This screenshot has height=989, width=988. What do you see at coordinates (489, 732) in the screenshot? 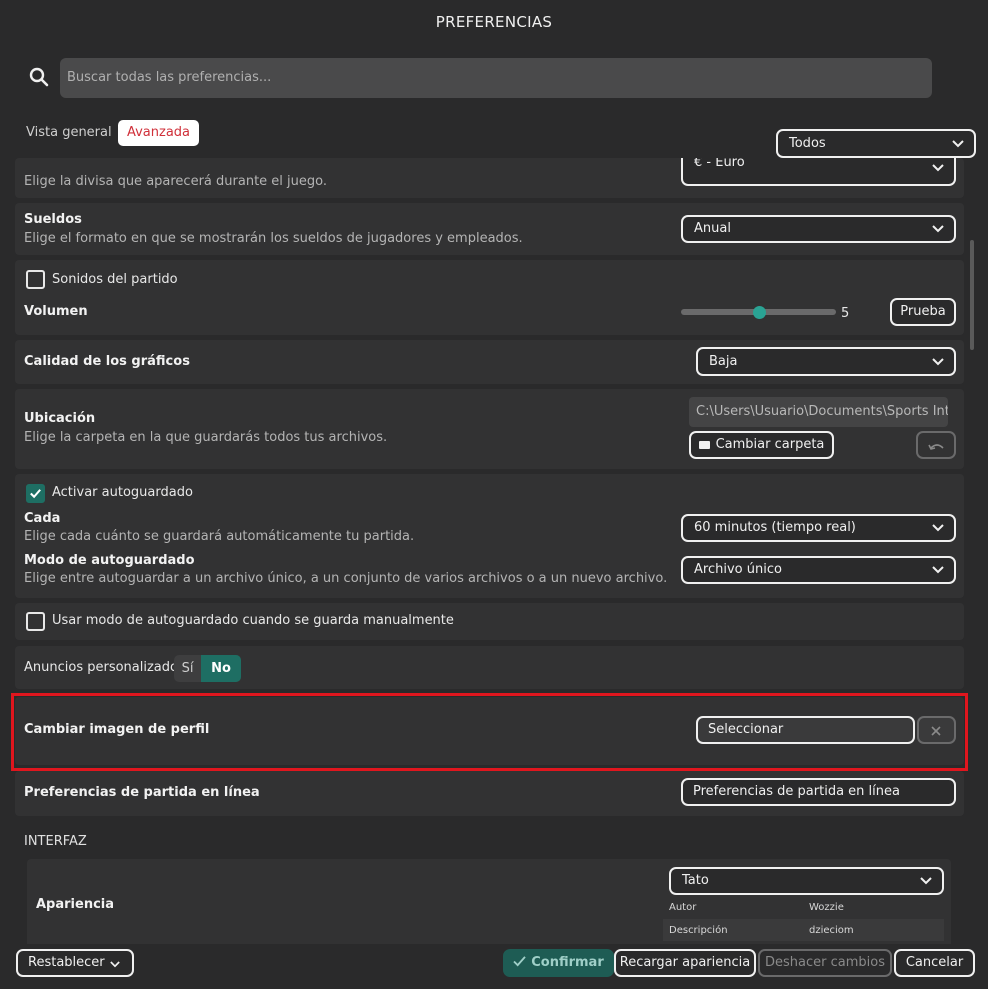
I see `highlight-box` at bounding box center [489, 732].